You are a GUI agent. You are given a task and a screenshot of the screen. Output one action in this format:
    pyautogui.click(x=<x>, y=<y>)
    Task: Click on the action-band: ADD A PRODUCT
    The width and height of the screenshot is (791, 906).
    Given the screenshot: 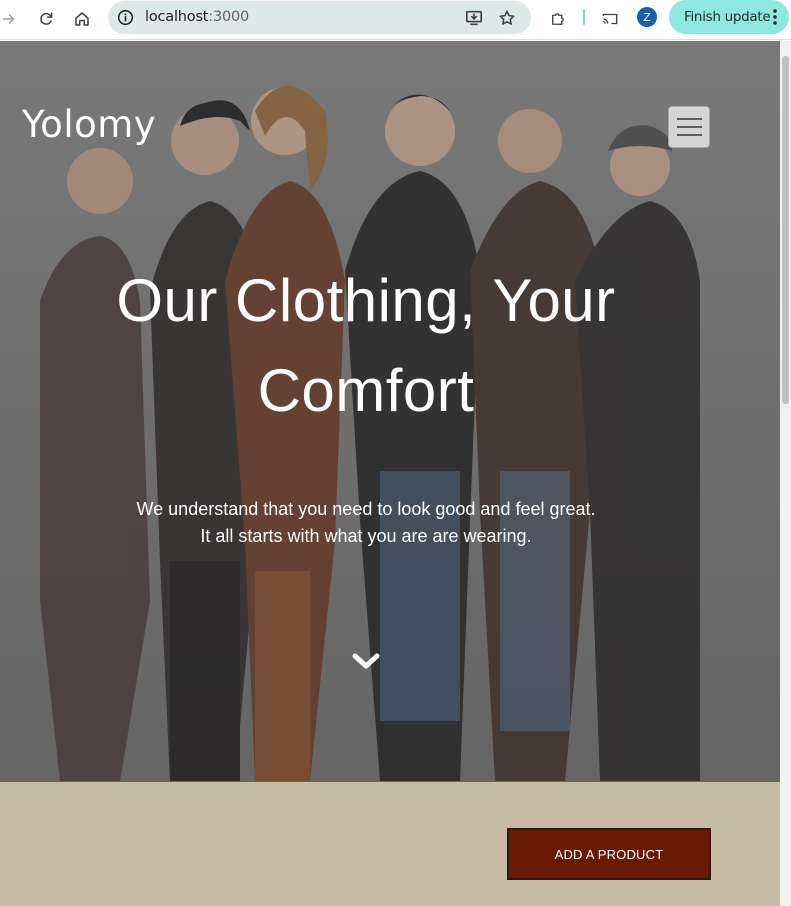 What is the action you would take?
    pyautogui.click(x=390, y=844)
    